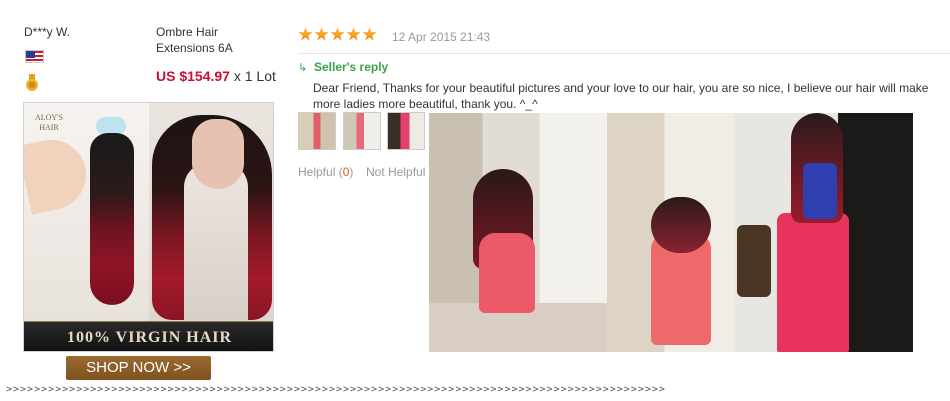  What do you see at coordinates (624, 53) in the screenshot?
I see `divider` at bounding box center [624, 53].